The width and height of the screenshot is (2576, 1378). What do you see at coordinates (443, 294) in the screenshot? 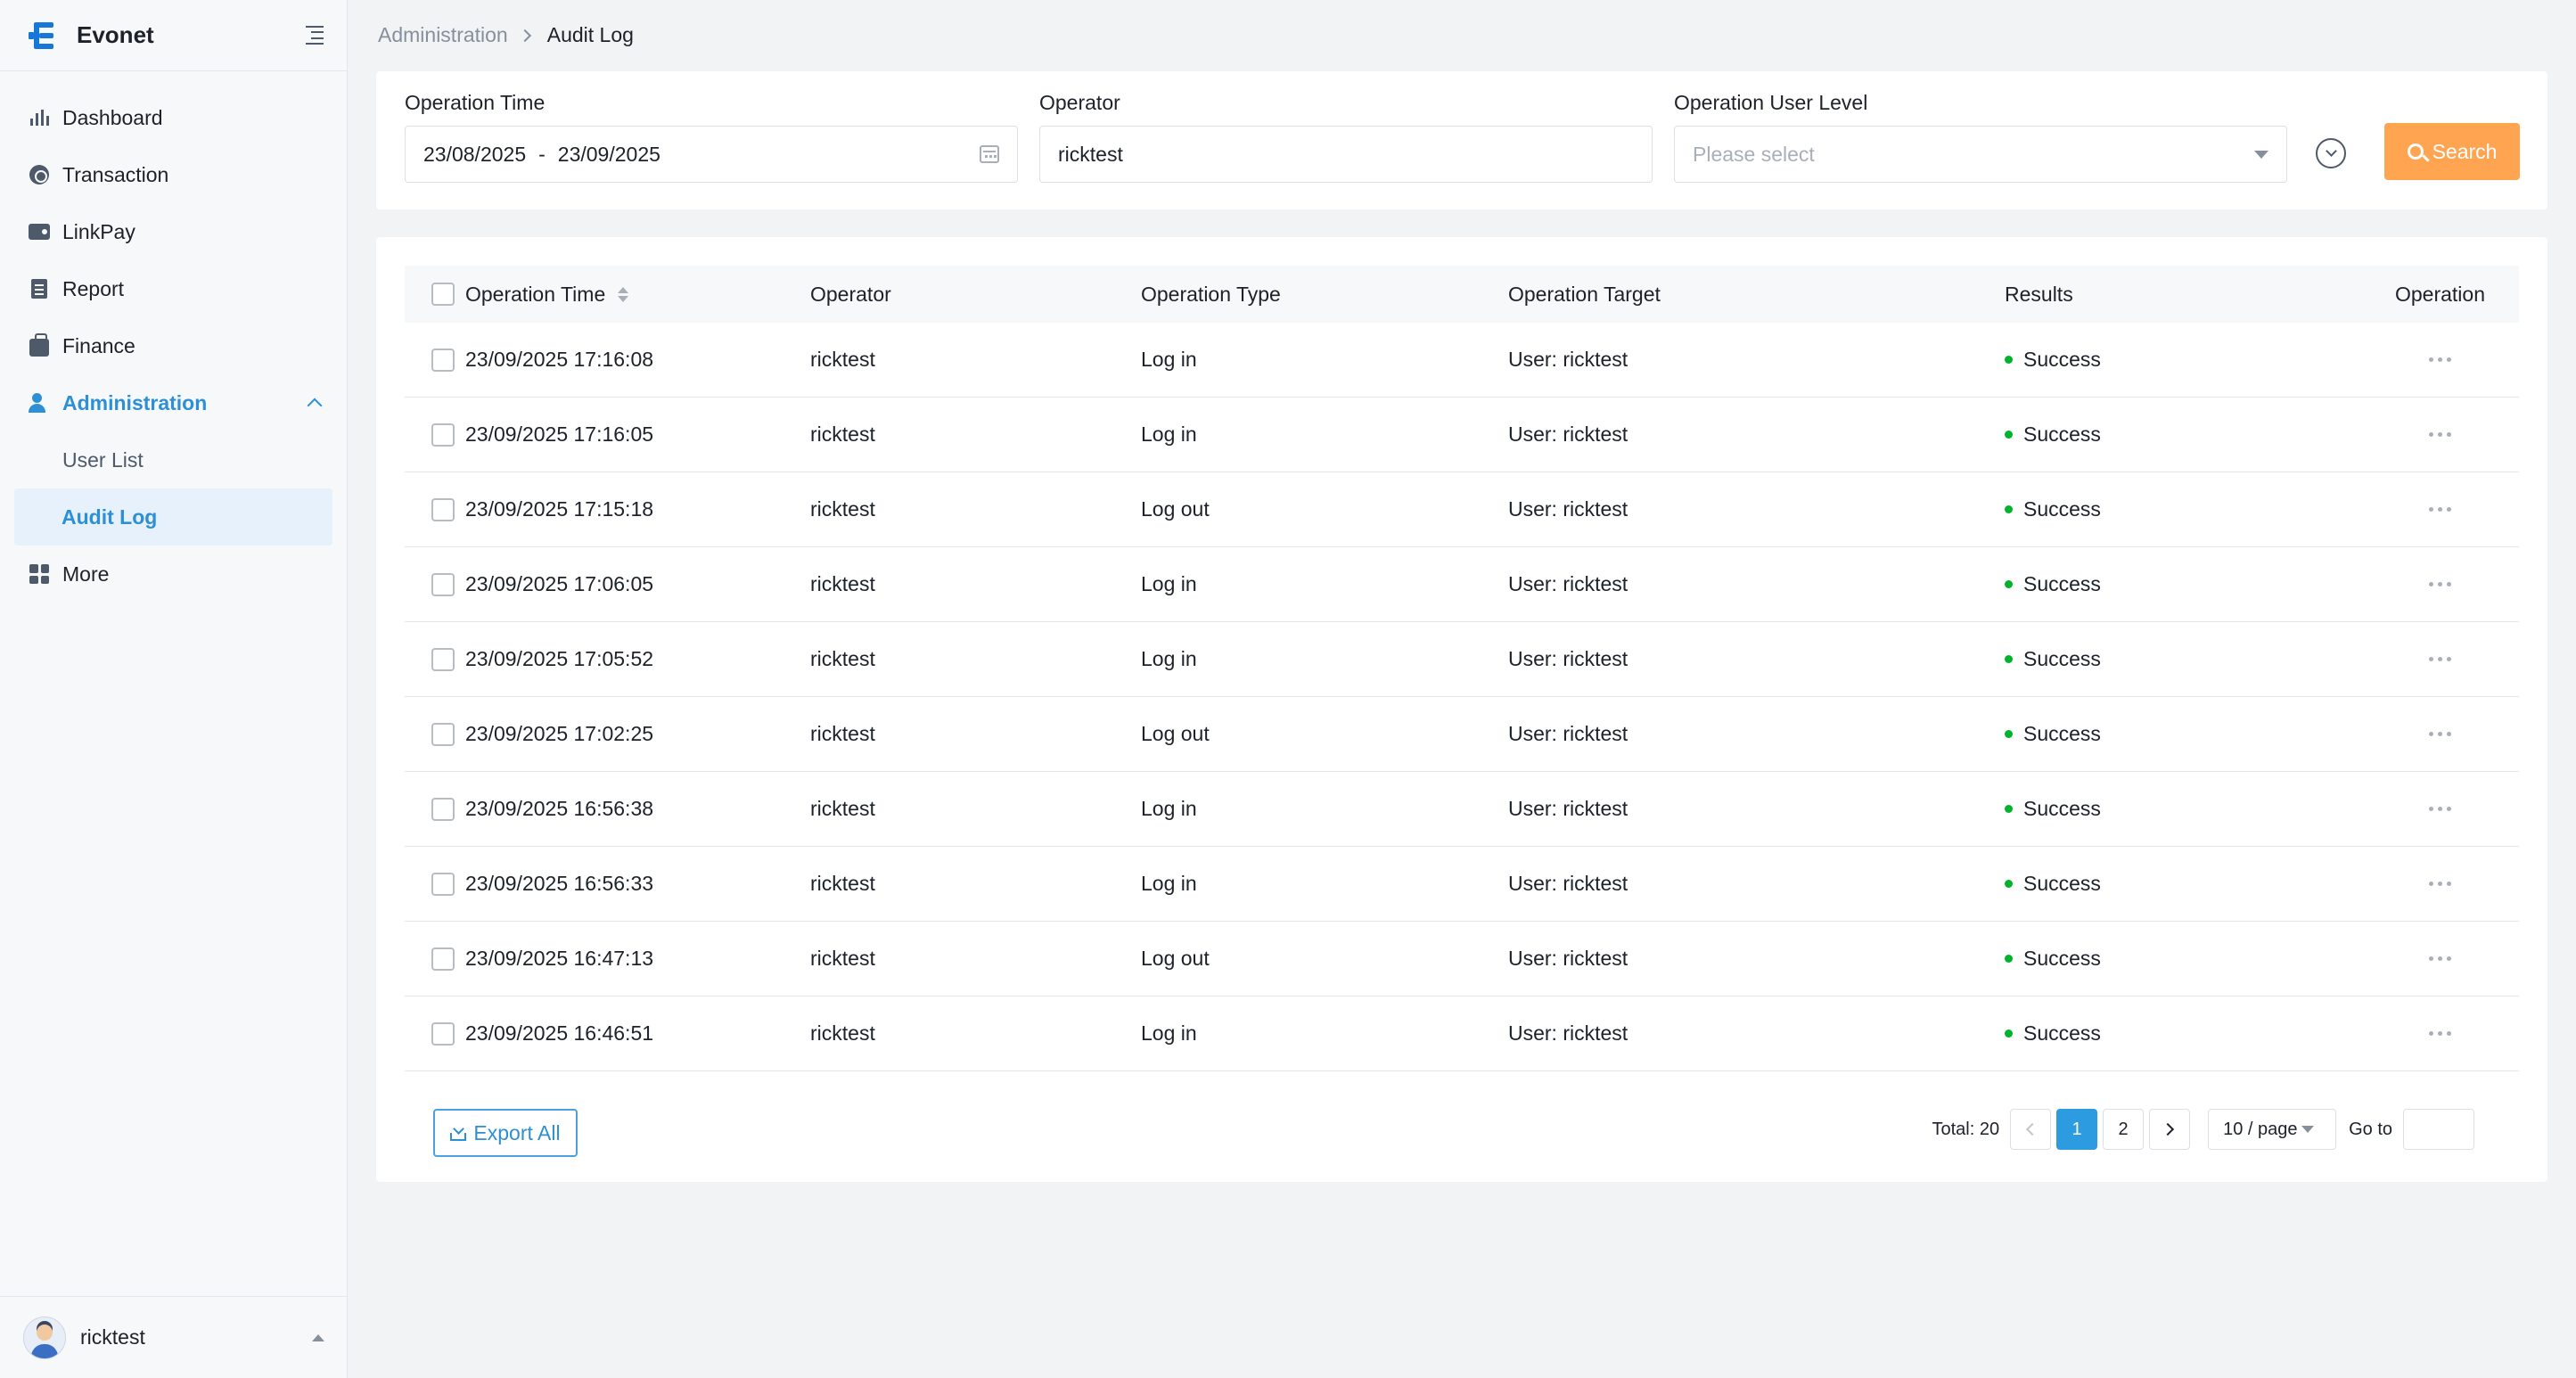
I see `select-all-checkbox` at bounding box center [443, 294].